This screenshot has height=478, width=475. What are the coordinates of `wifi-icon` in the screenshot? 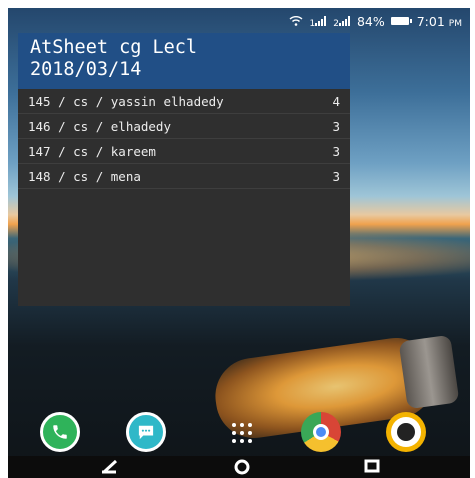 It's located at (296, 21).